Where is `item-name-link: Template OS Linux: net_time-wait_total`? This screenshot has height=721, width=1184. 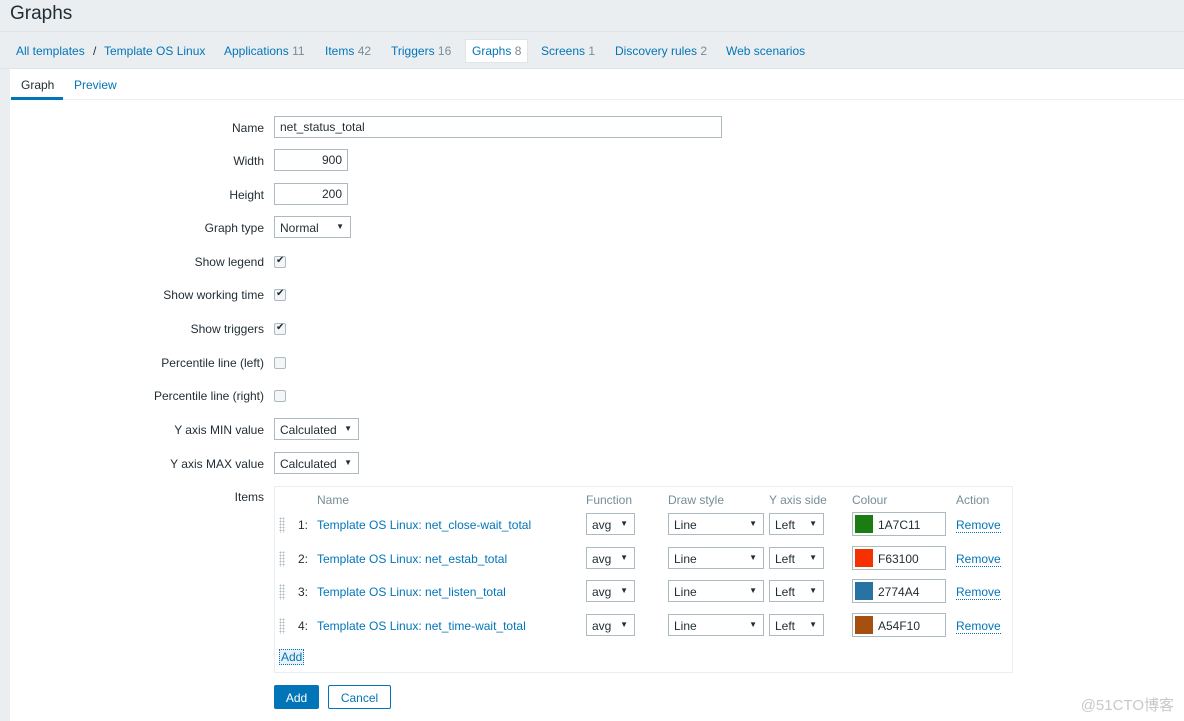 item-name-link: Template OS Linux: net_time-wait_total is located at coordinates (421, 626).